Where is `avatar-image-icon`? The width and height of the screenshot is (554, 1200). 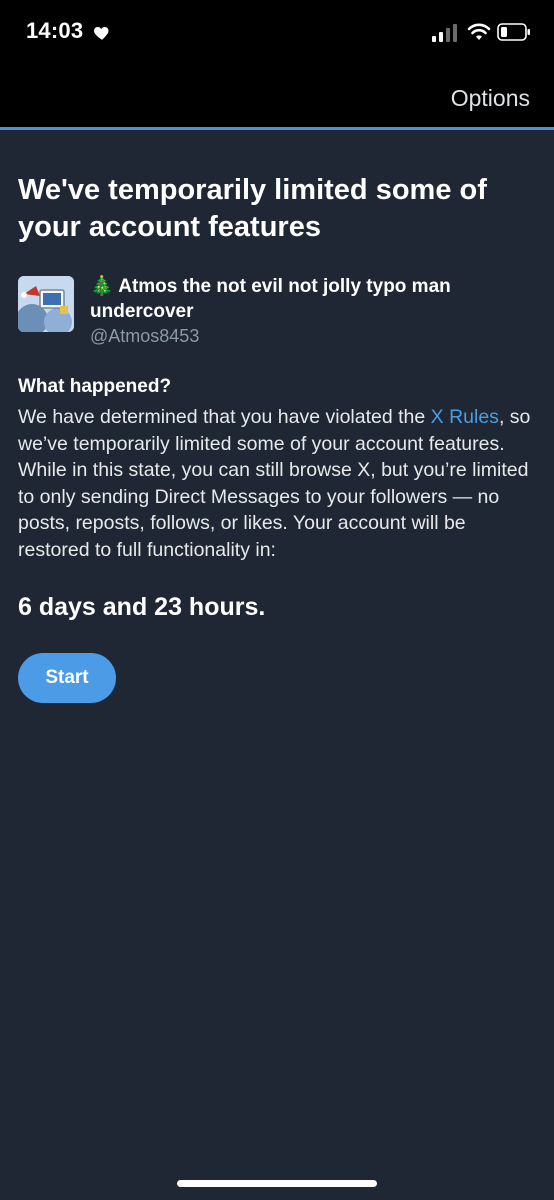
avatar-image-icon is located at coordinates (46, 304).